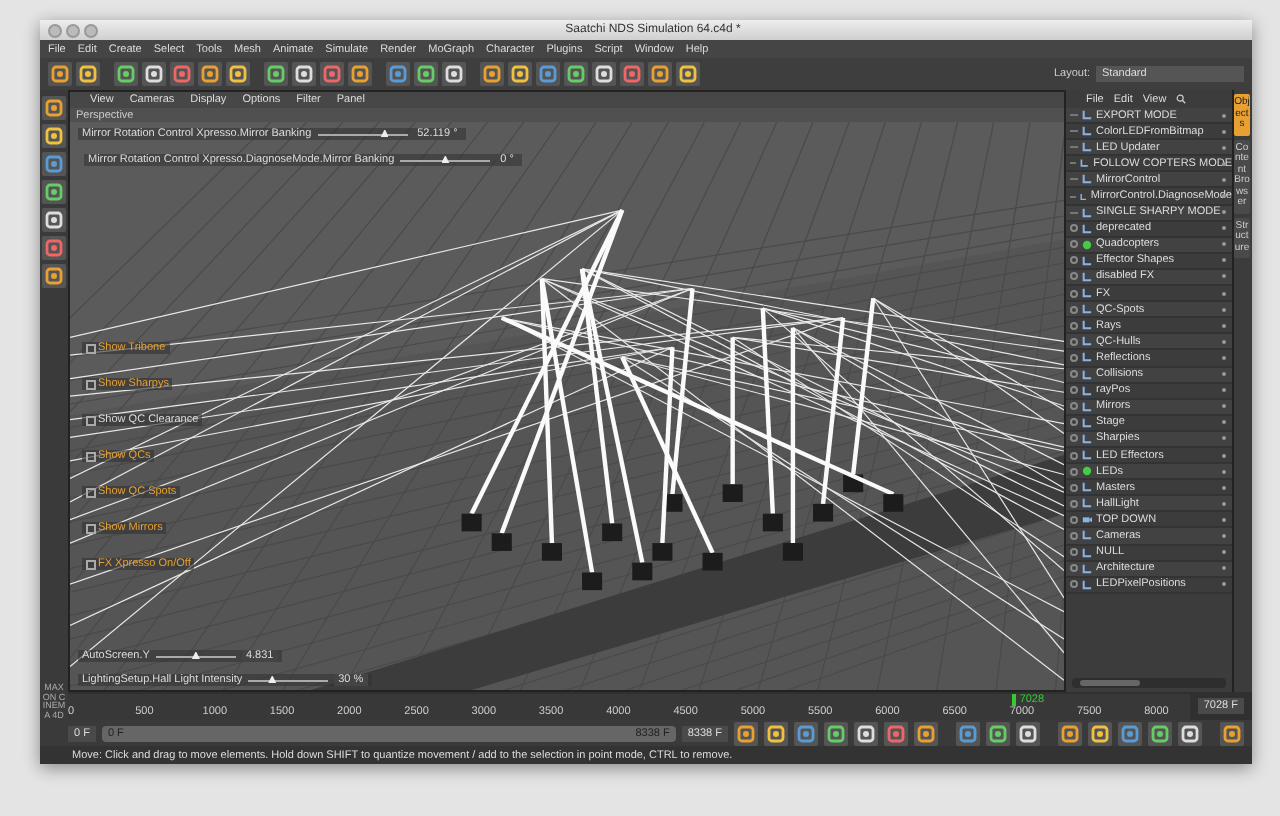  I want to click on close-button, so click(55, 30).